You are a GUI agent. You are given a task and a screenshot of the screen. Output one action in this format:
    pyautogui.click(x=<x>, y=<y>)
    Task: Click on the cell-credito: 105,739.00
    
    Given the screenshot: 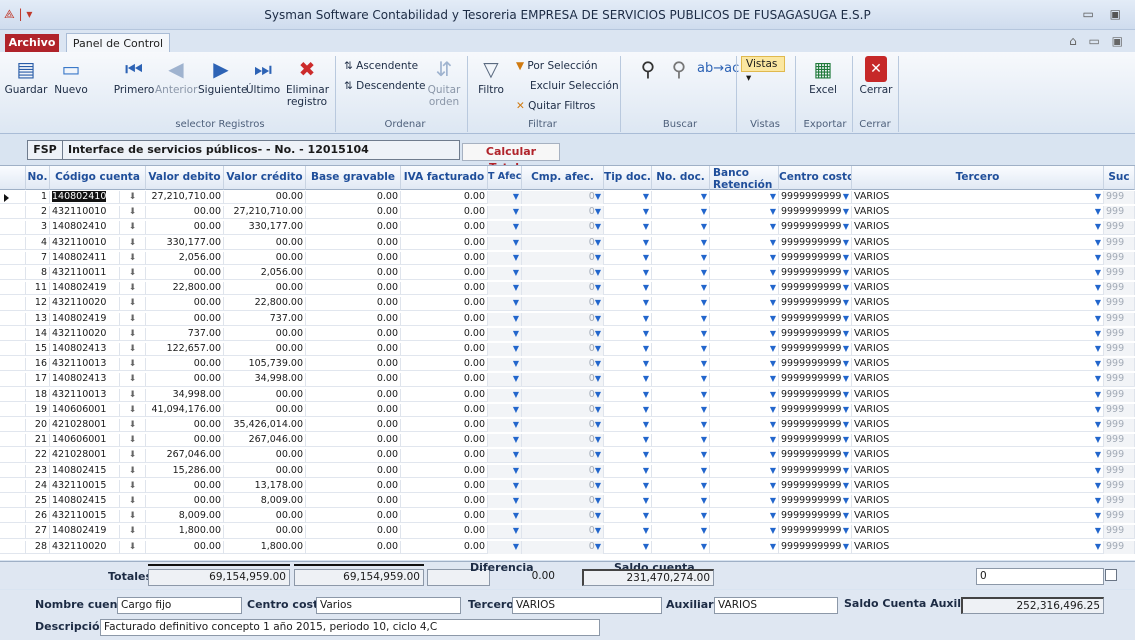 What is the action you would take?
    pyautogui.click(x=265, y=365)
    